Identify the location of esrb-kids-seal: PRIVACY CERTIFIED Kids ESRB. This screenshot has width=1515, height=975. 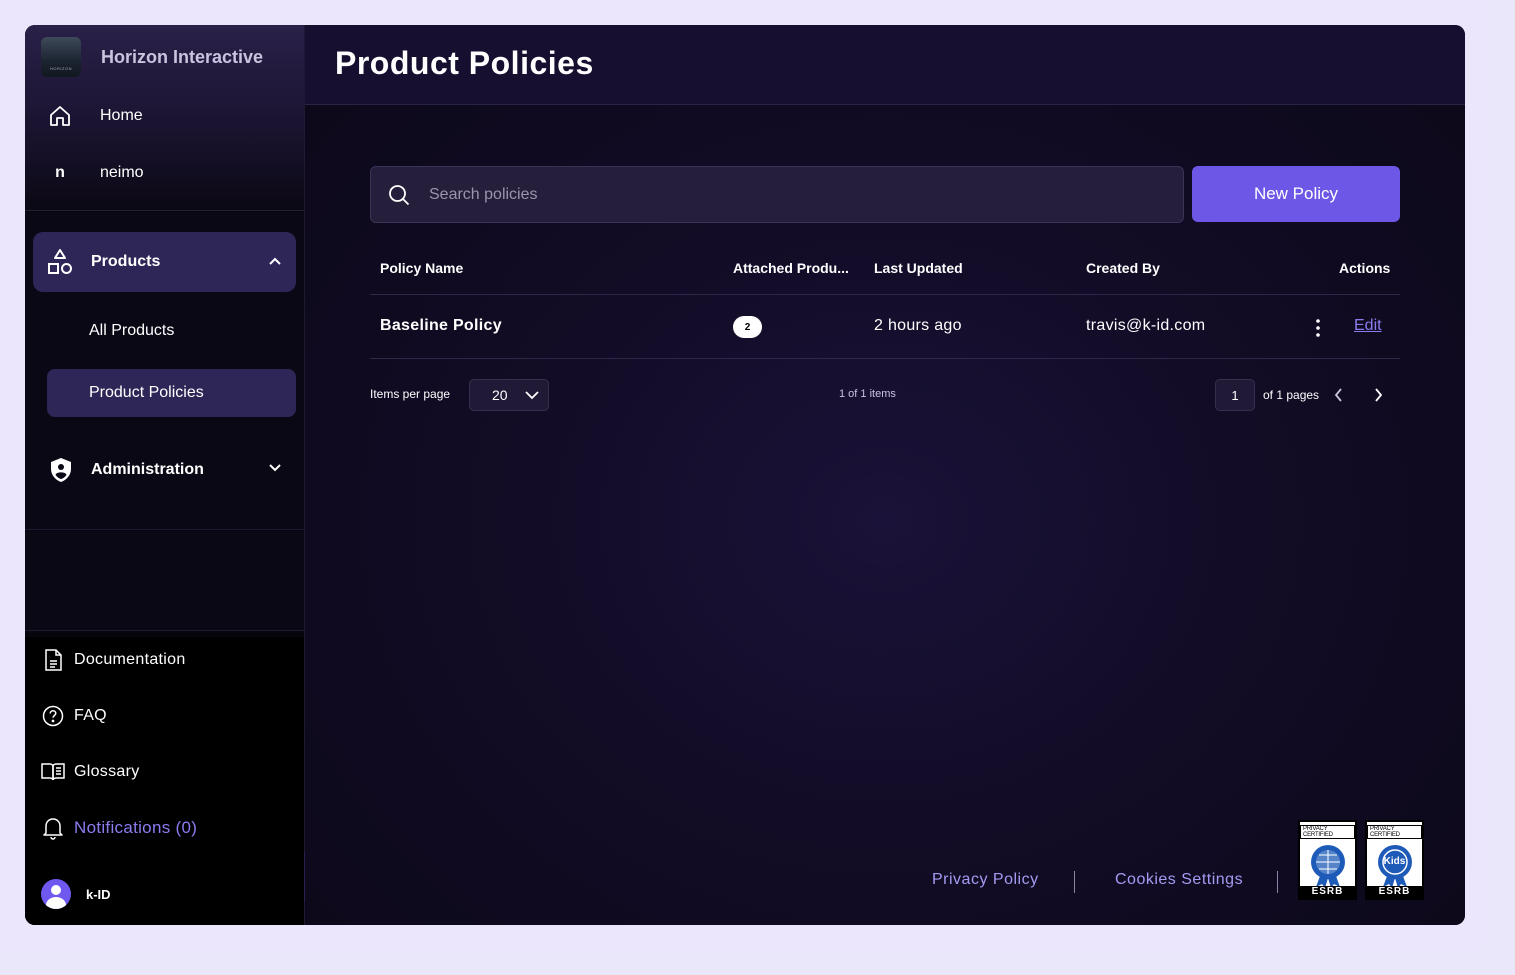
(1394, 860).